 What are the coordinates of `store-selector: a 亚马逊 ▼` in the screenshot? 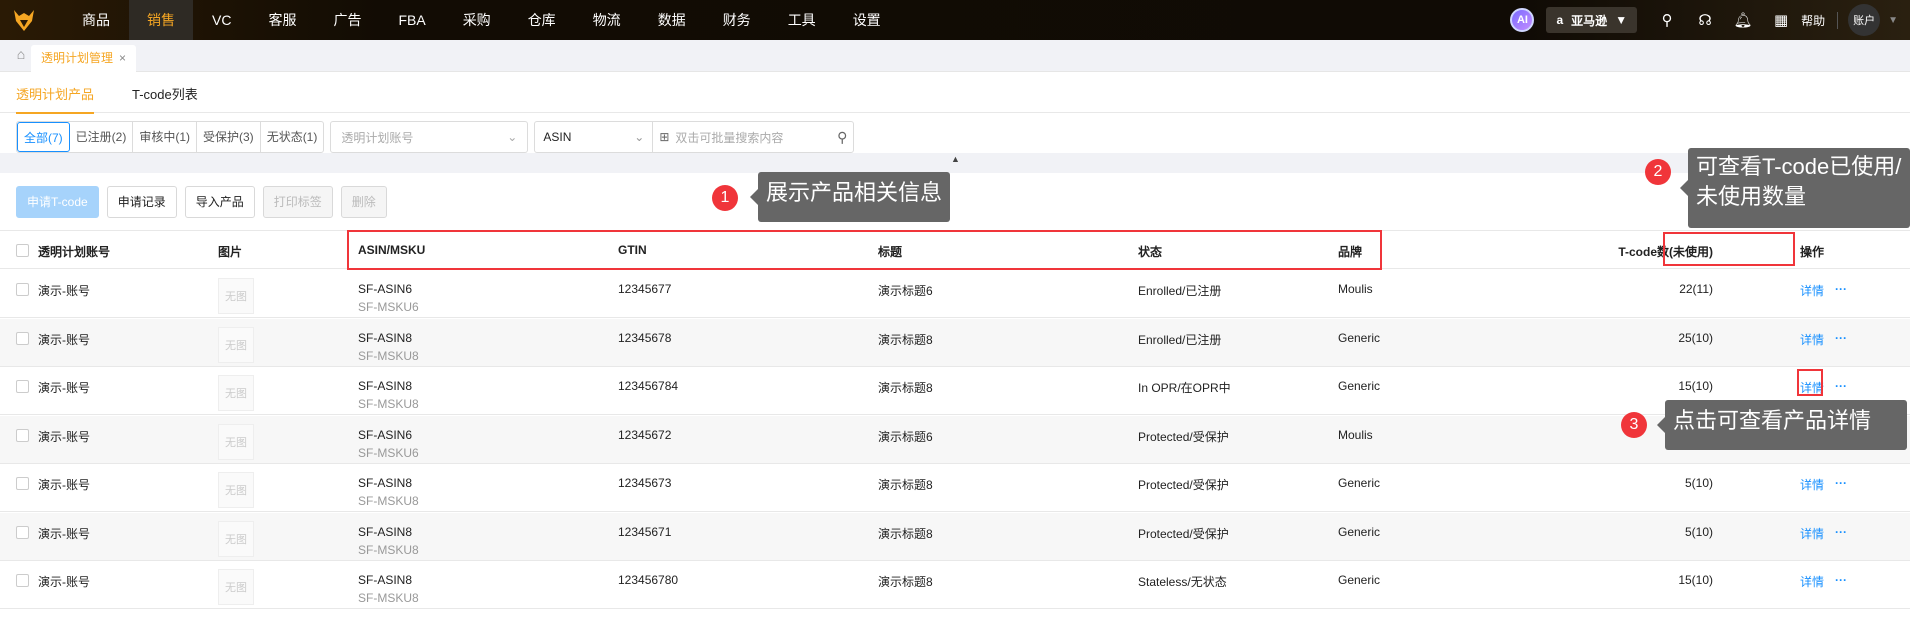 It's located at (1592, 20).